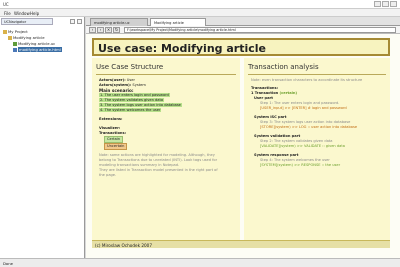 The width and height of the screenshot is (400, 267). Describe the element at coordinates (172, 146) in the screenshot. I see `transaction-uncertain: Uncertain` at that location.